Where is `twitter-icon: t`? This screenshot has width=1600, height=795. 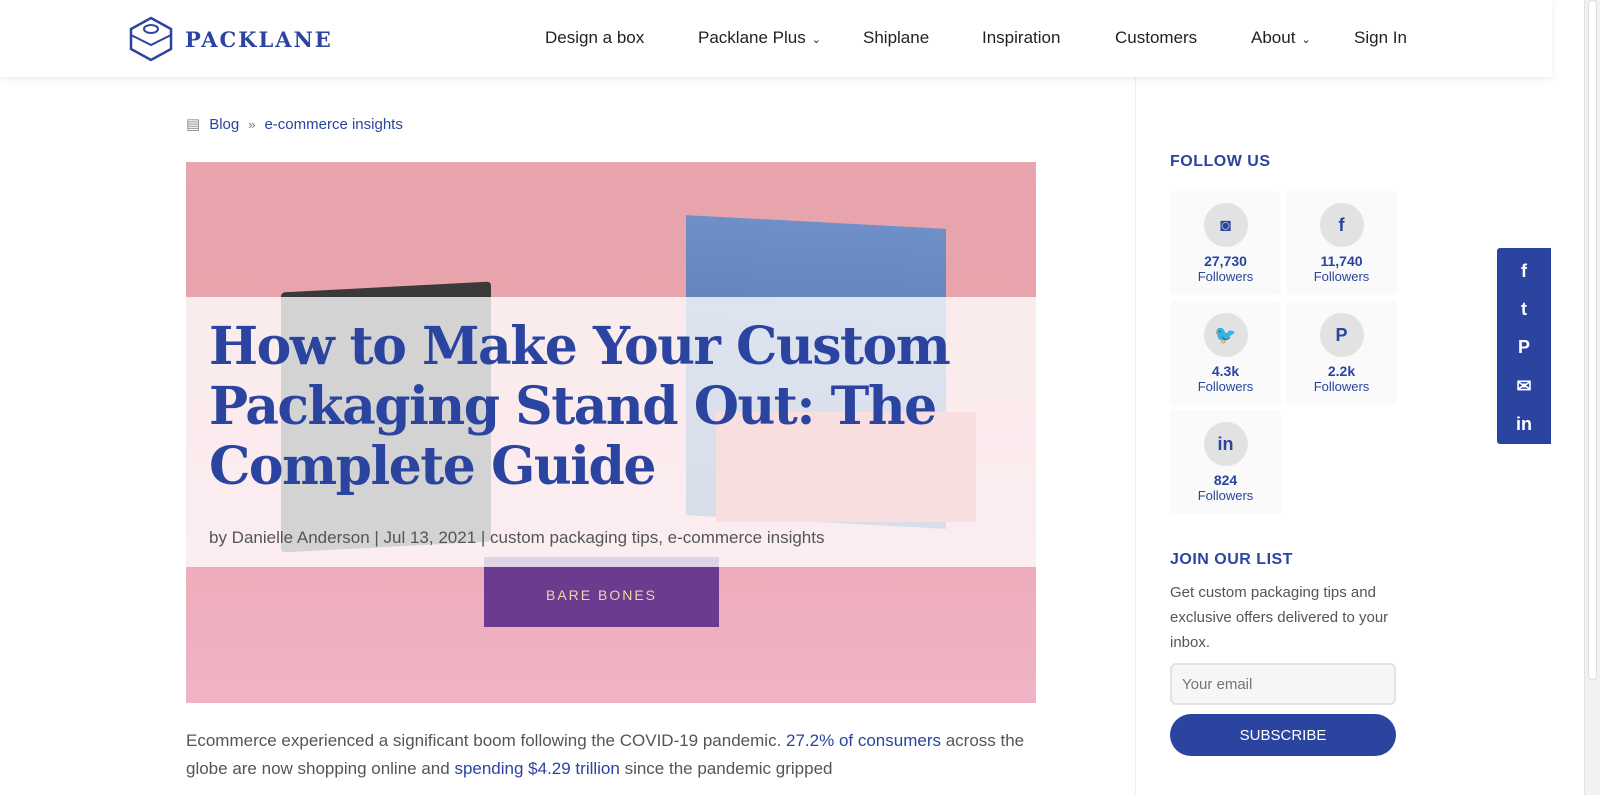
twitter-icon: t is located at coordinates (1524, 309).